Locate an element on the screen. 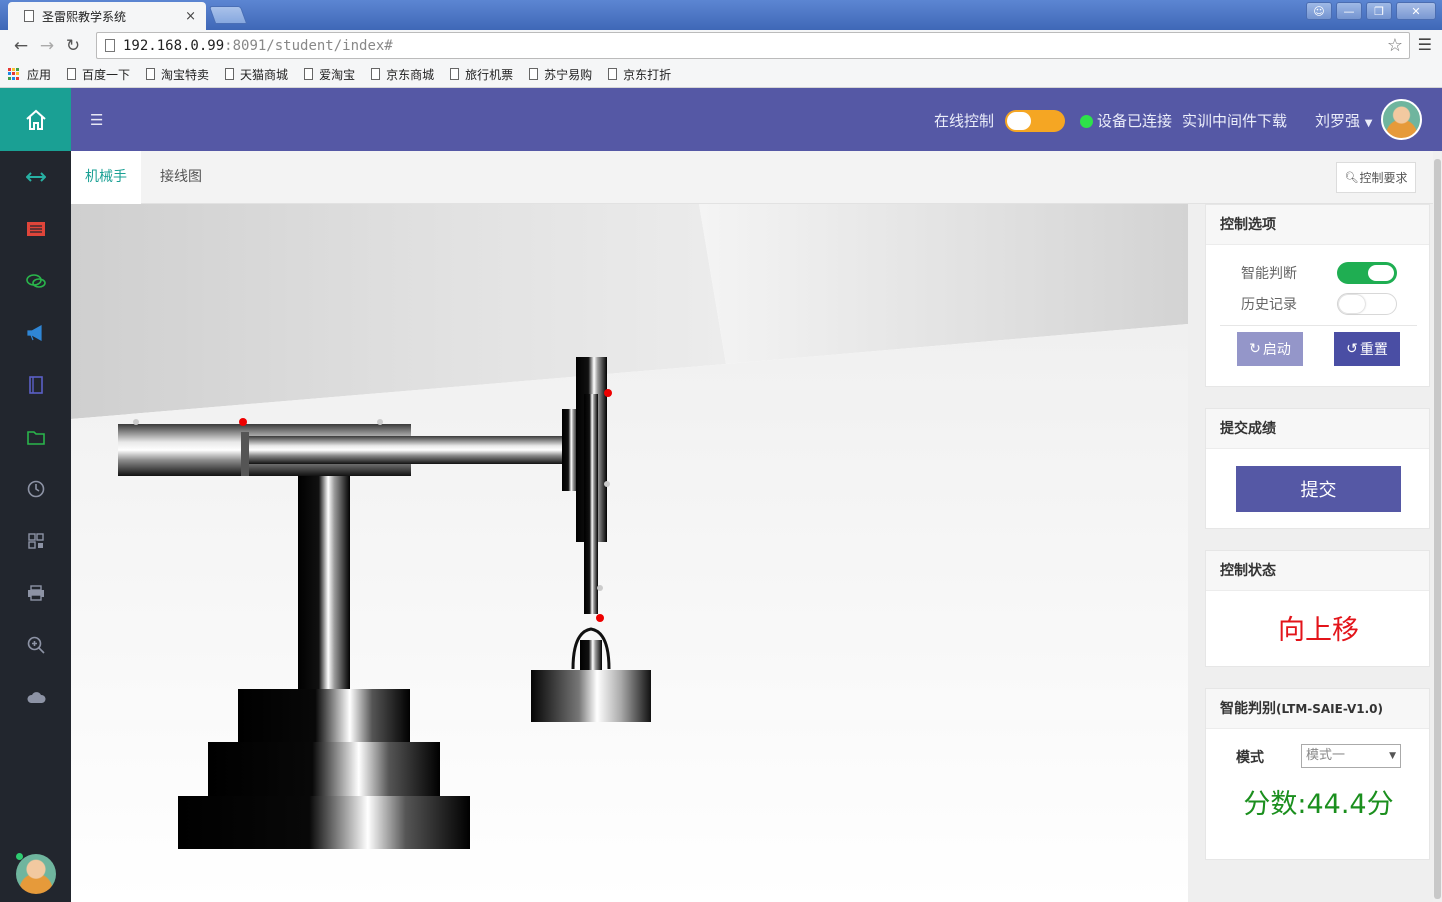 This screenshot has height=902, width=1442. caret-down-icon: ▼ is located at coordinates (1368, 123).